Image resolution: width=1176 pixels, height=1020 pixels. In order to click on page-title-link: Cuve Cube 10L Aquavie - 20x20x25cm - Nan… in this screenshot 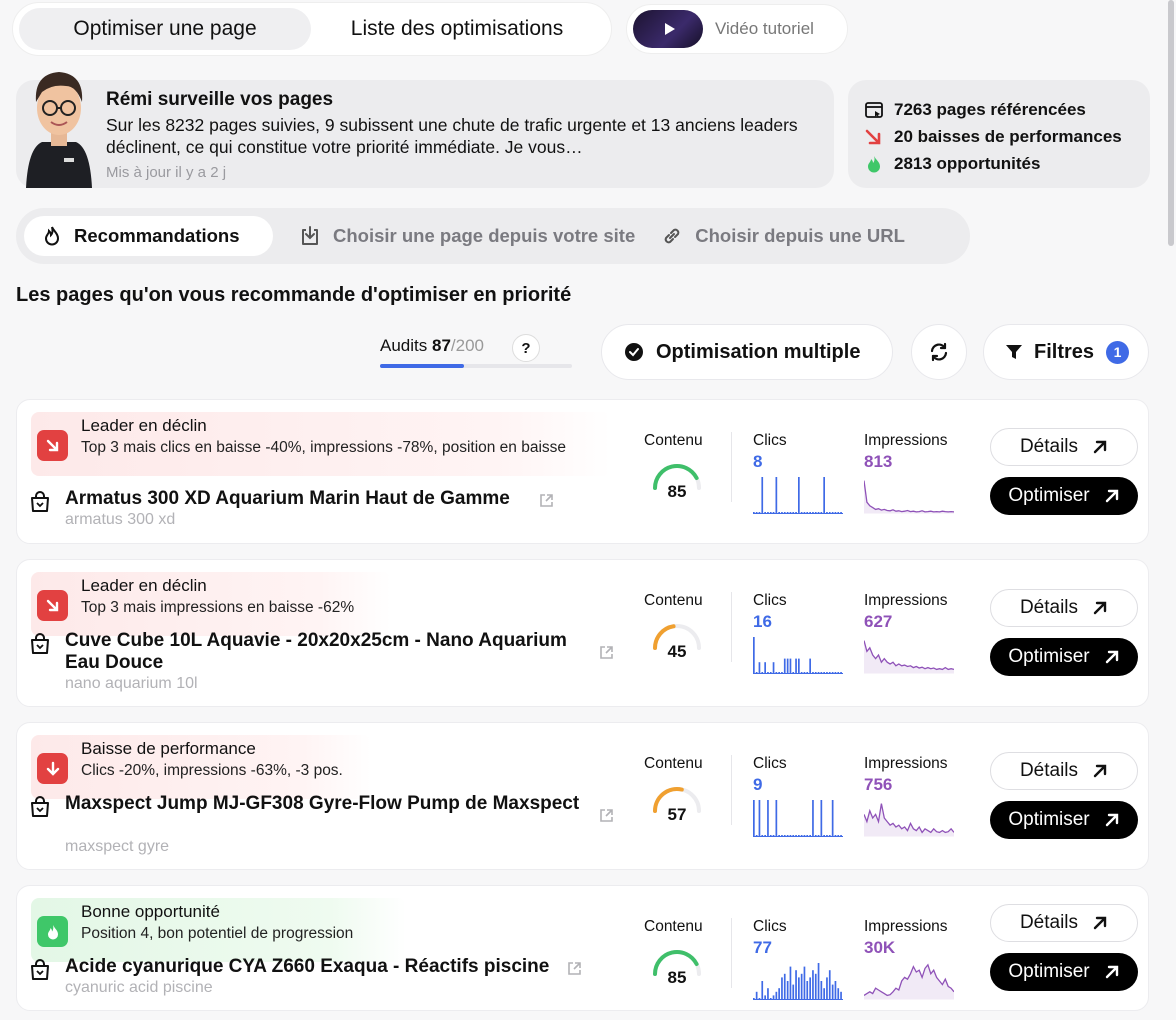, I will do `click(335, 652)`.